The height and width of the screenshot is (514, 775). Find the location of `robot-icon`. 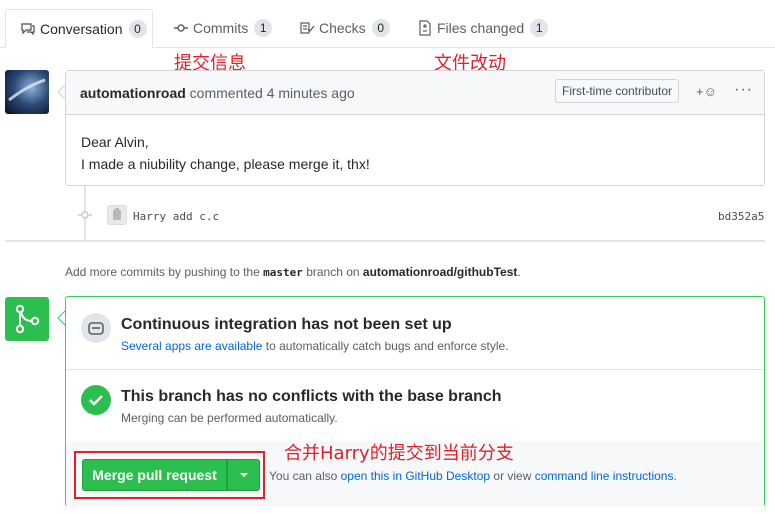

robot-icon is located at coordinates (96, 328).